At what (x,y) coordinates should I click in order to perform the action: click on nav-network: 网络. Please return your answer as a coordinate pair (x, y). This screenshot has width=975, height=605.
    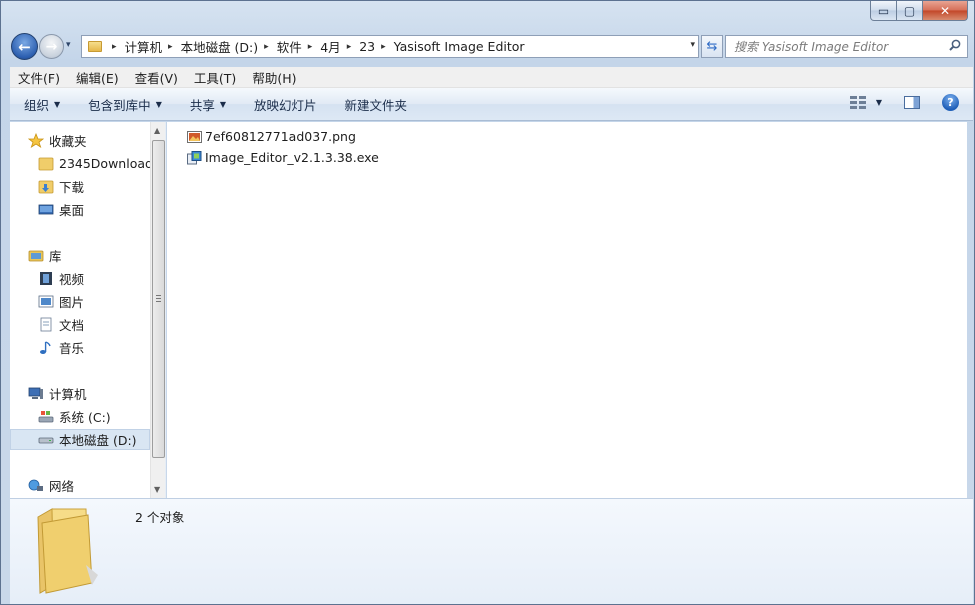
    Looking at the image, I should click on (51, 485).